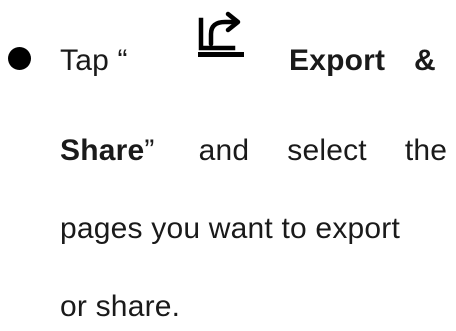 This screenshot has width=456, height=331. I want to click on bullet-point, so click(19, 58).